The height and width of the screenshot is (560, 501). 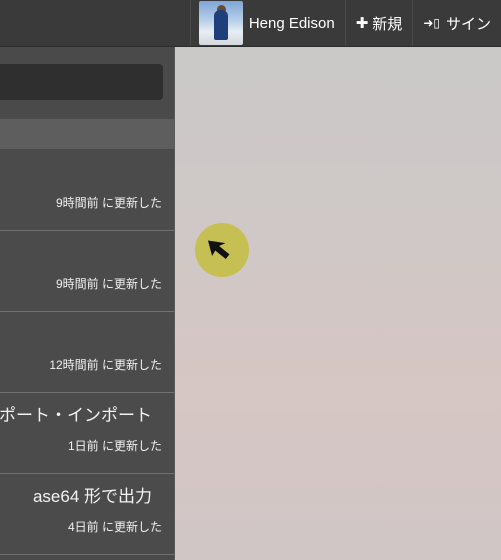 What do you see at coordinates (76, 415) in the screenshot?
I see `item-title: ポート・インポート` at bounding box center [76, 415].